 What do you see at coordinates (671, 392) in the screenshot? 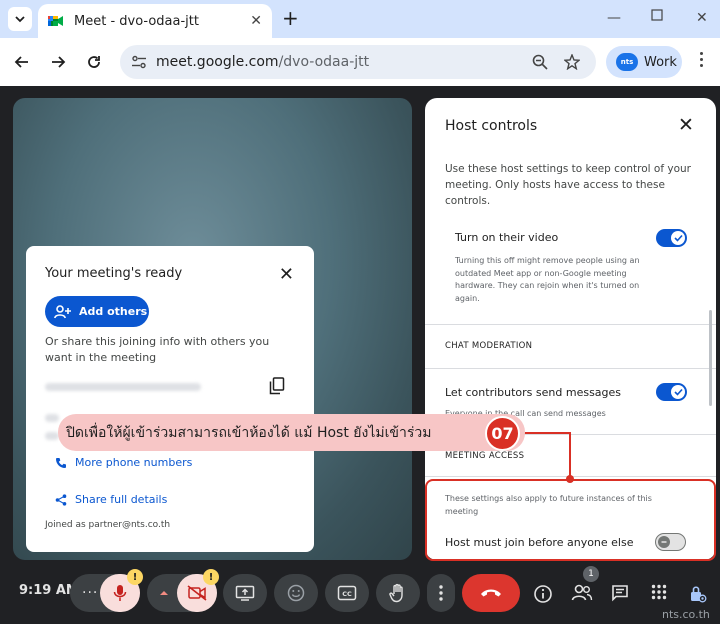
I see `chat-toggle` at bounding box center [671, 392].